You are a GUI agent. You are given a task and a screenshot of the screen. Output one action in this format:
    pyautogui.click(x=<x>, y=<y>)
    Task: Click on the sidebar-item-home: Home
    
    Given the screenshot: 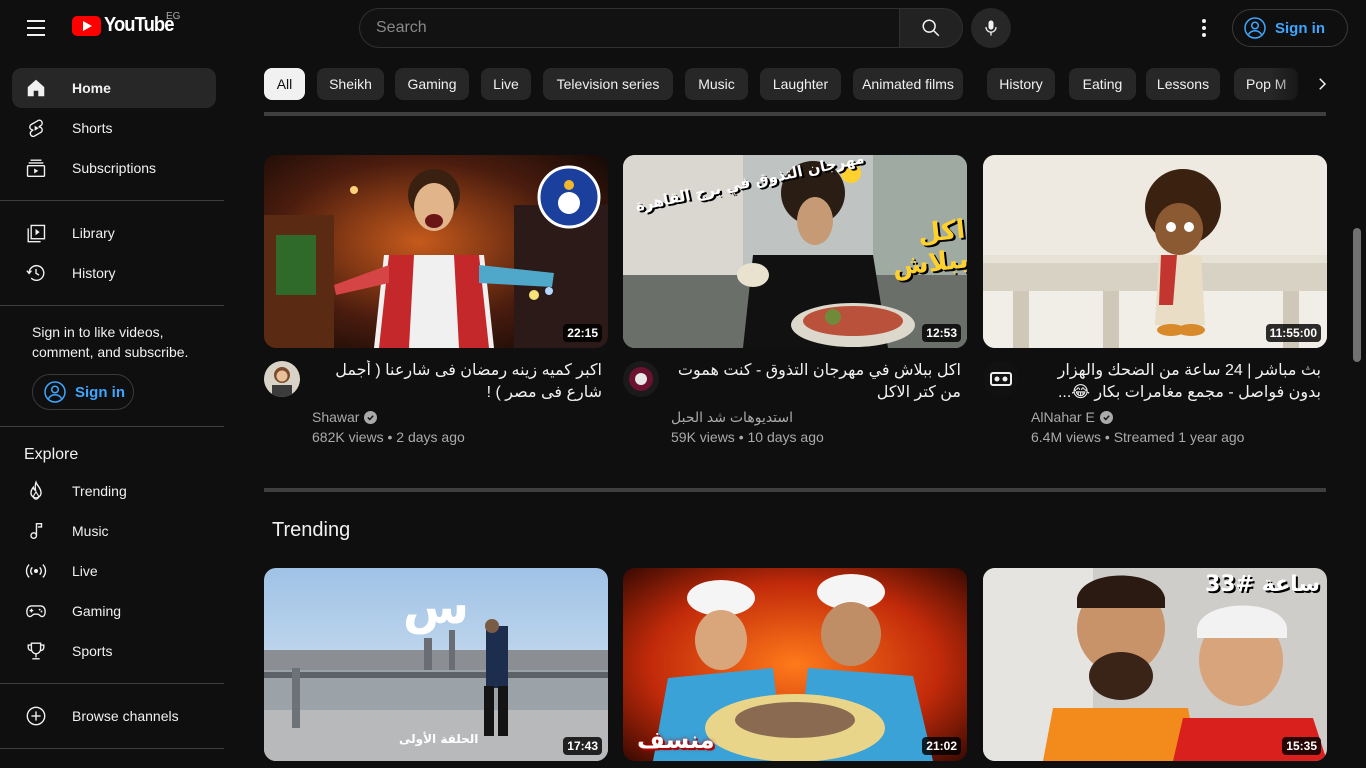 What is the action you would take?
    pyautogui.click(x=114, y=88)
    